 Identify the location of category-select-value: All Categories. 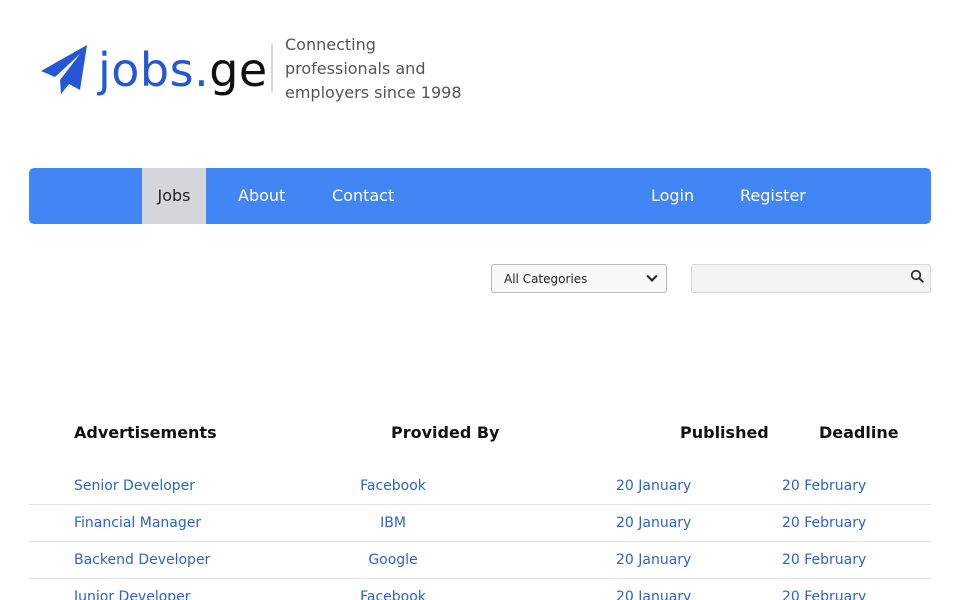
(546, 278).